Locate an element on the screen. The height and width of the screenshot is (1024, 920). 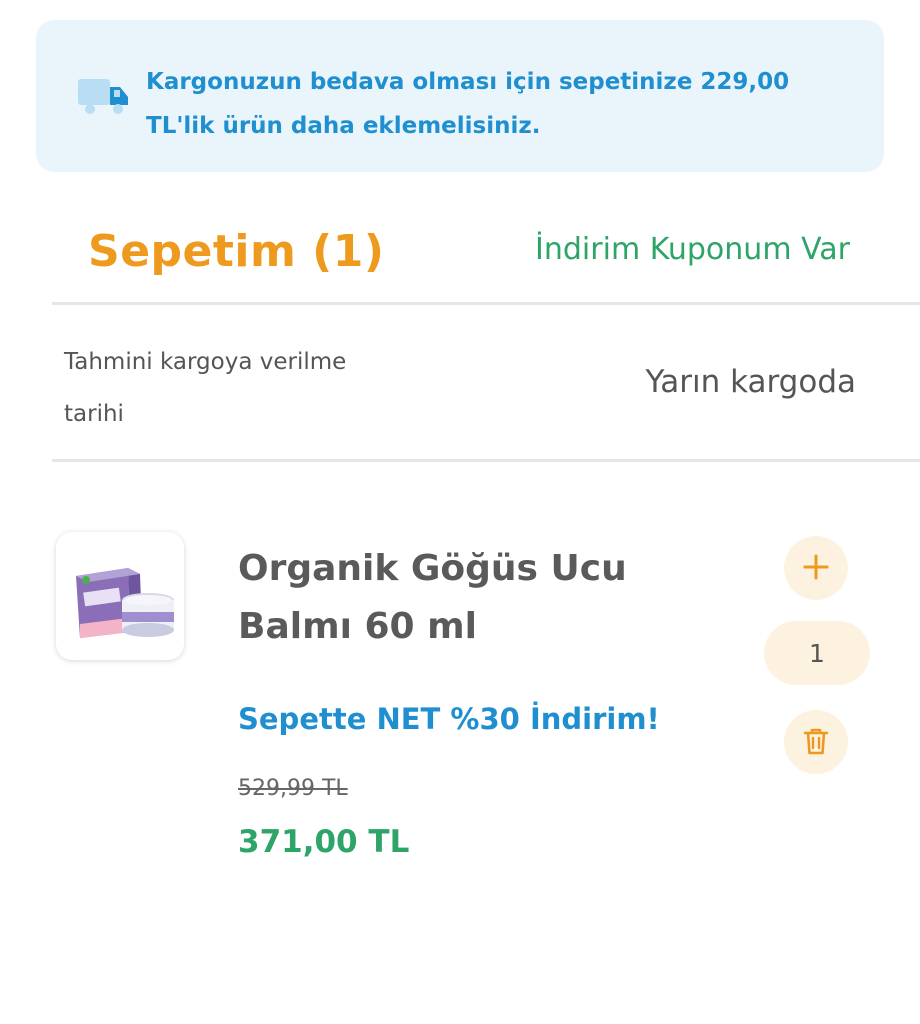
plus-icon is located at coordinates (816, 568).